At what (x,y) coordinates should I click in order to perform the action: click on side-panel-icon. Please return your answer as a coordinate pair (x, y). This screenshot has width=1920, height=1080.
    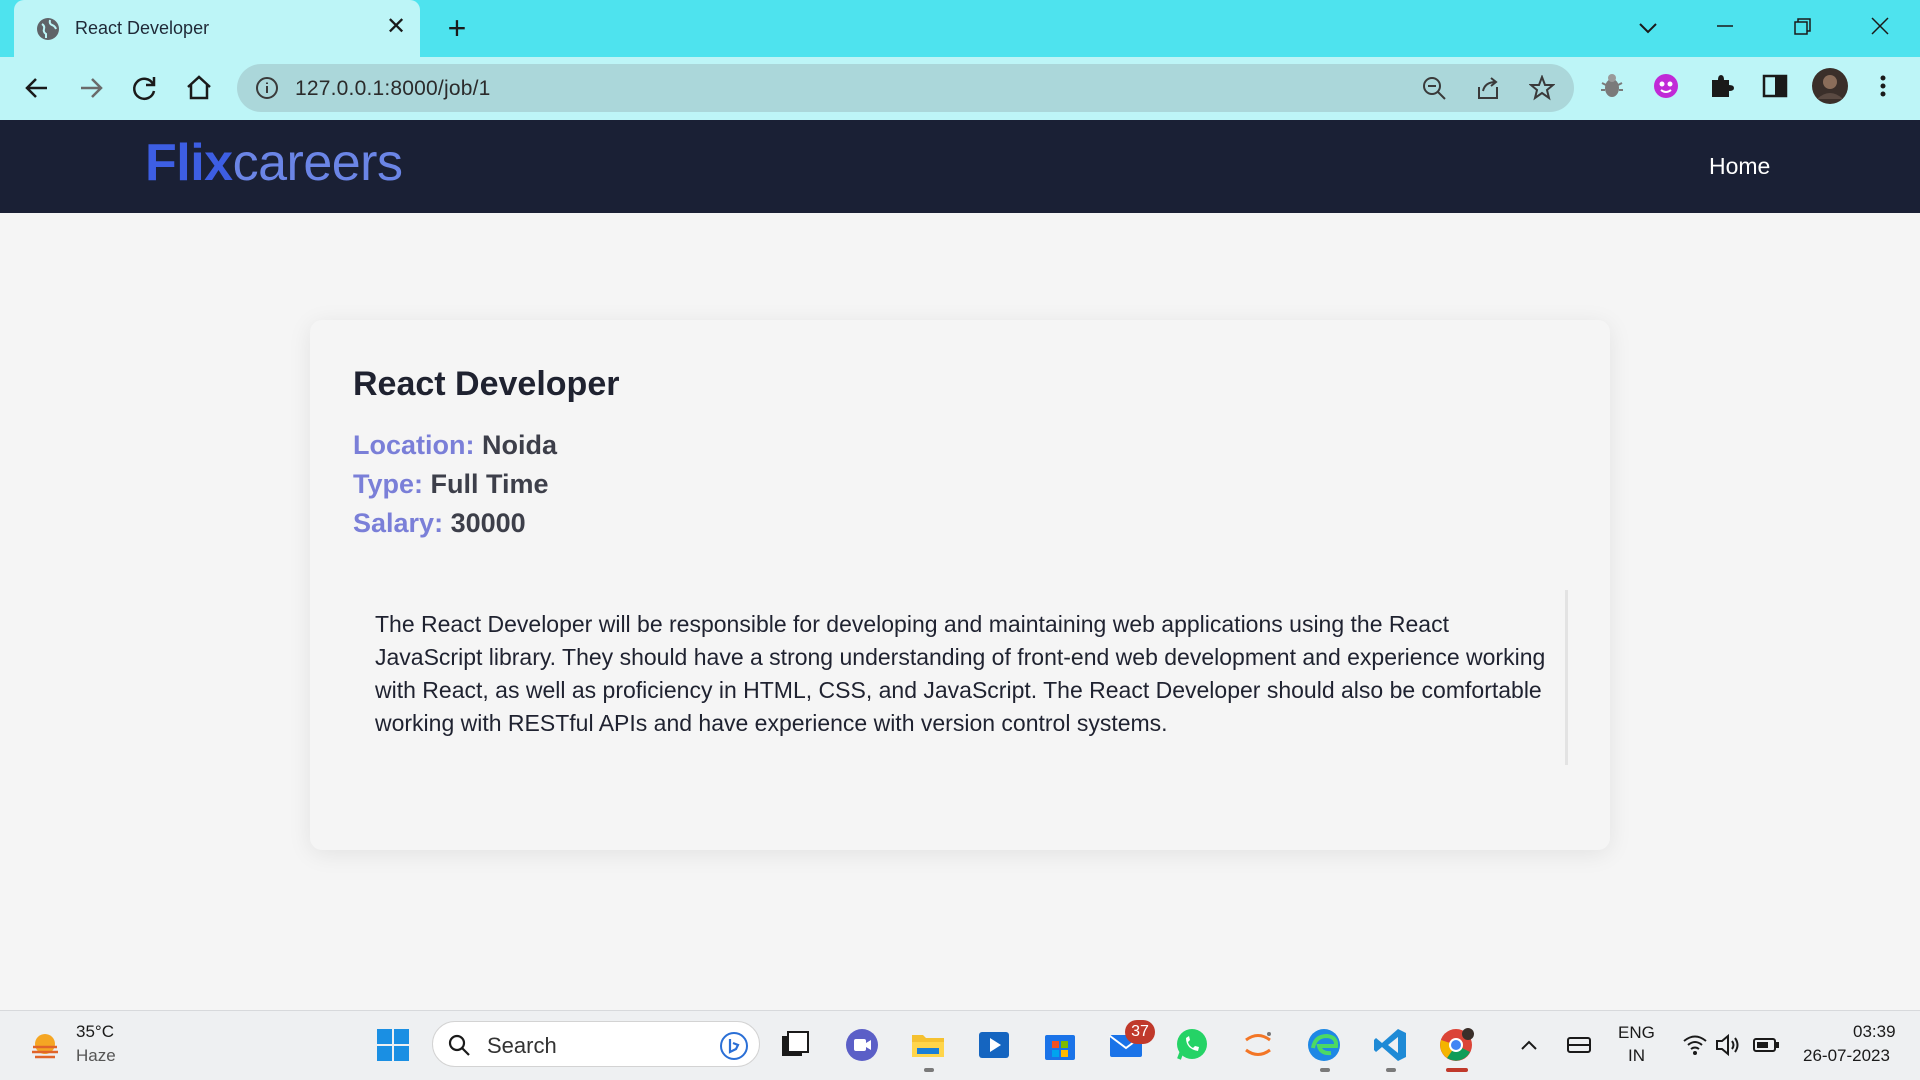
    Looking at the image, I should click on (1775, 86).